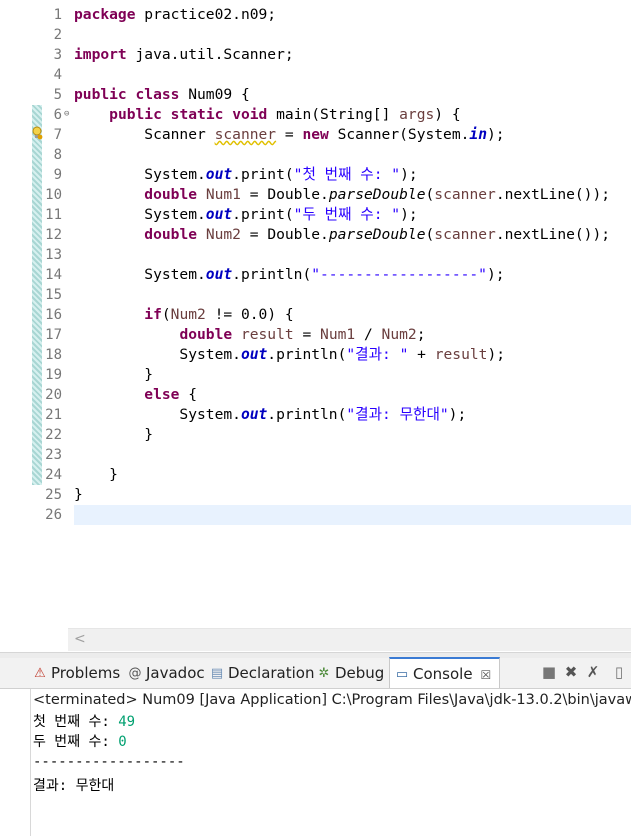 Image resolution: width=631 pixels, height=836 pixels. I want to click on code-text: package practice02.n09;, so click(175, 15).